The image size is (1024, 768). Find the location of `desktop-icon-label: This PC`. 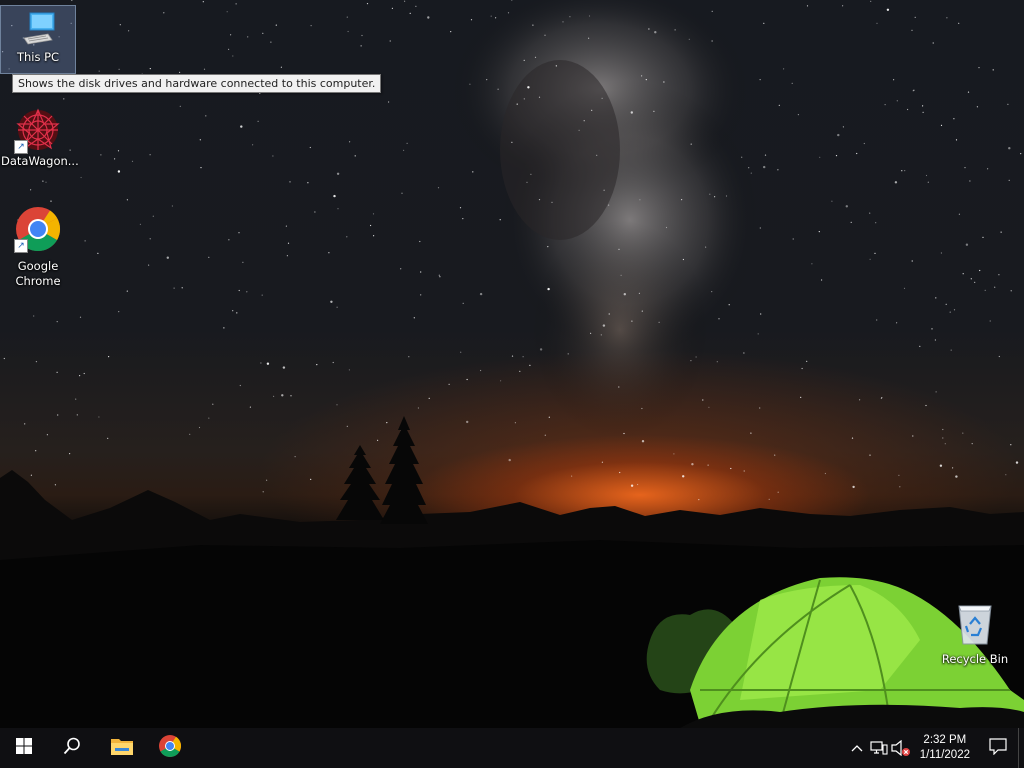

desktop-icon-label: This PC is located at coordinates (38, 57).